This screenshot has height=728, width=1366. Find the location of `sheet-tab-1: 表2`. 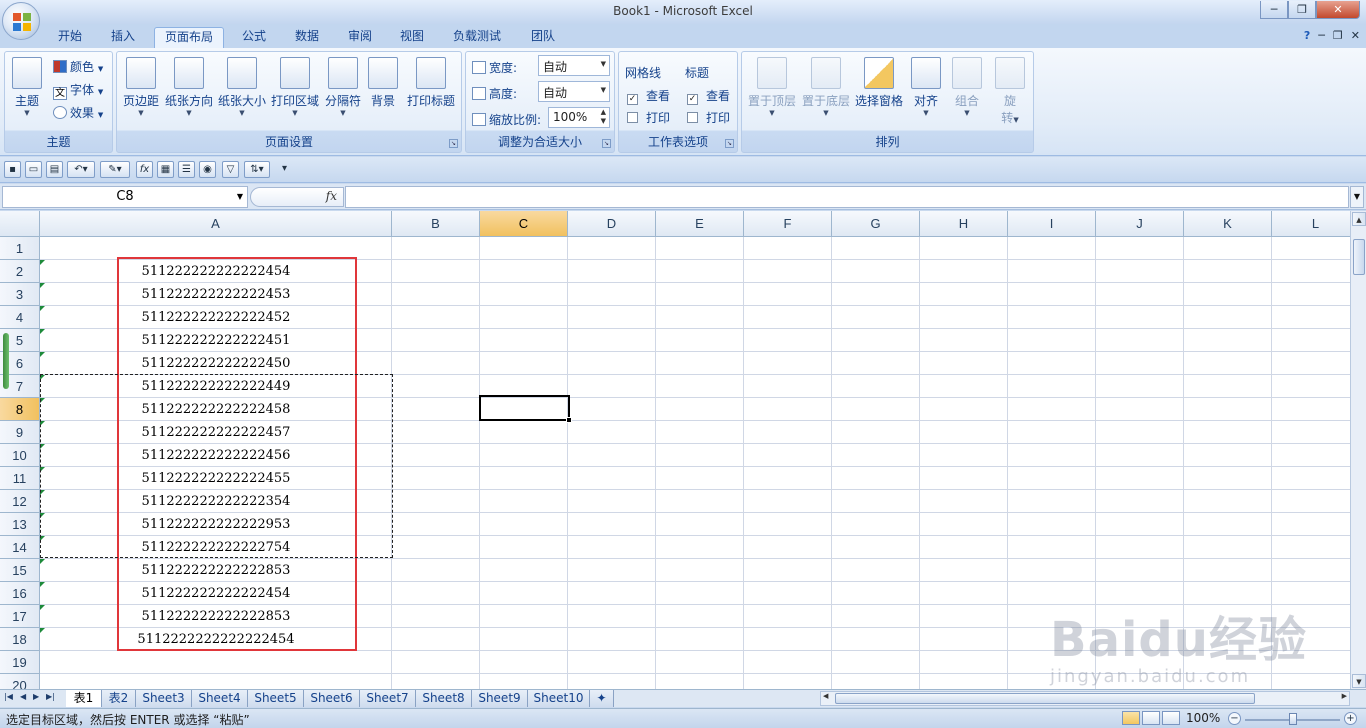

sheet-tab-1: 表2 is located at coordinates (119, 698).